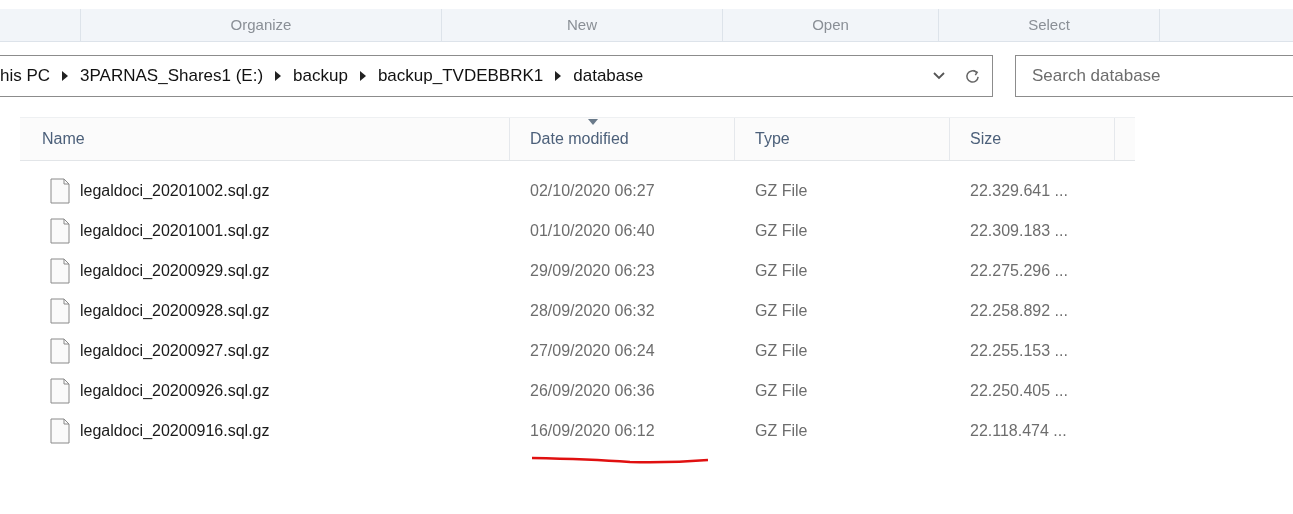 The width and height of the screenshot is (1293, 514). Describe the element at coordinates (622, 139) in the screenshot. I see `column-header: Date modified` at that location.